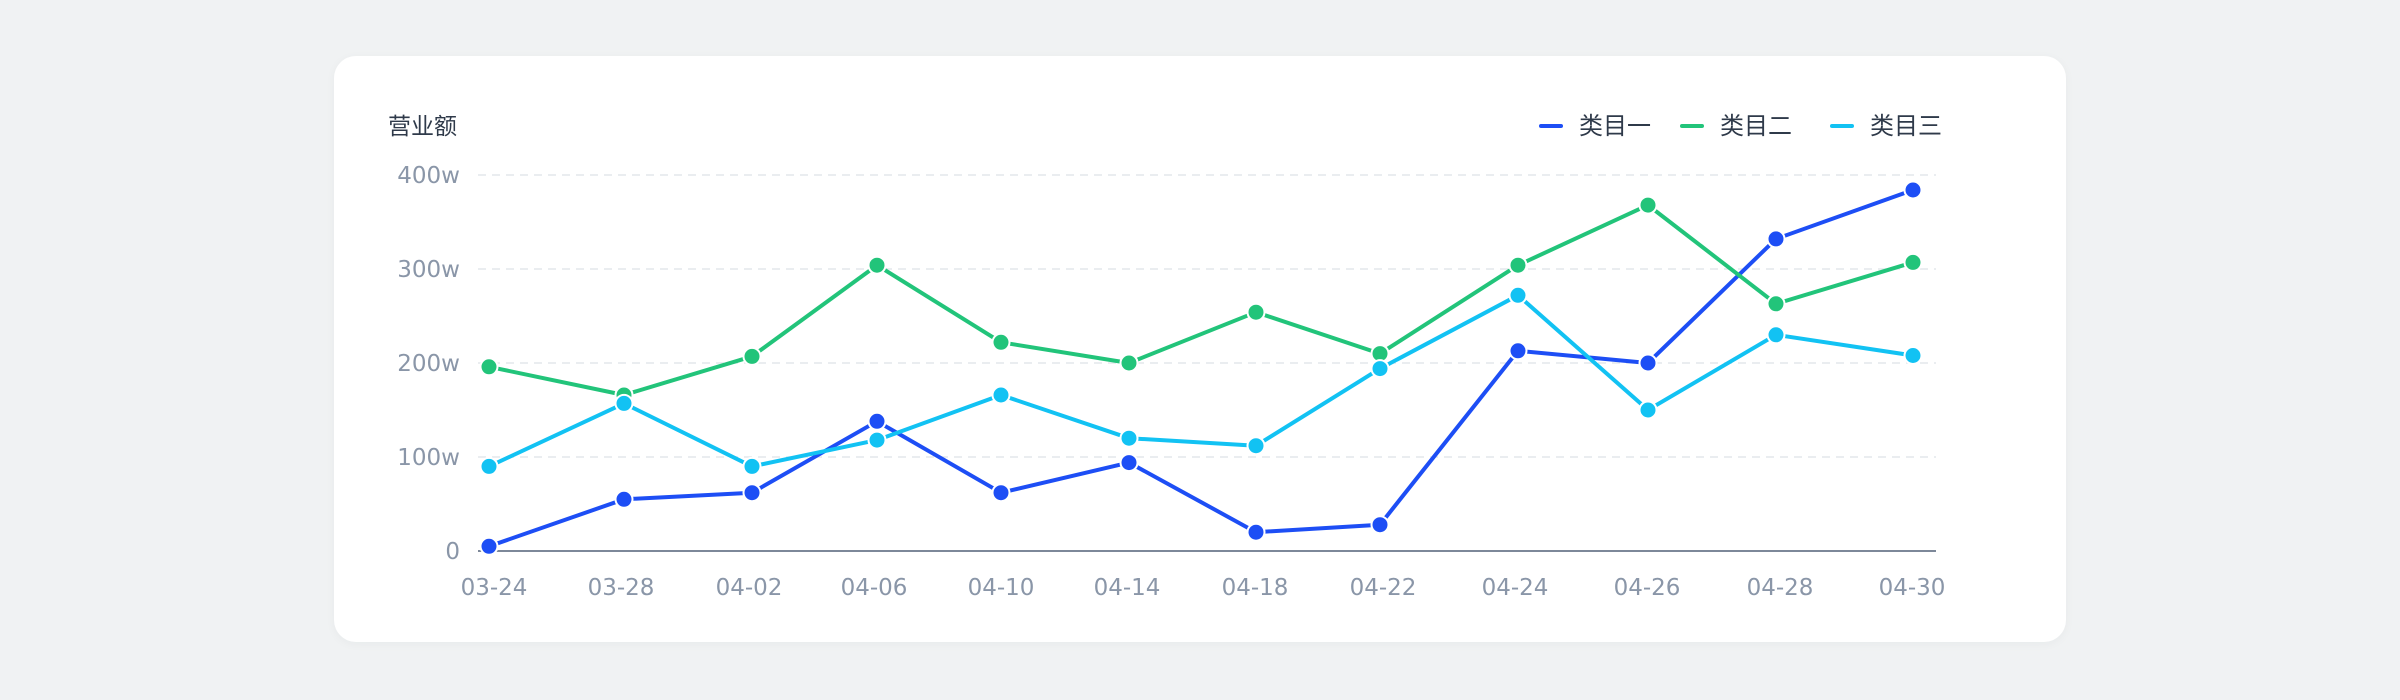  What do you see at coordinates (1127, 588) in the screenshot?
I see `x-tick-label: 04-14` at bounding box center [1127, 588].